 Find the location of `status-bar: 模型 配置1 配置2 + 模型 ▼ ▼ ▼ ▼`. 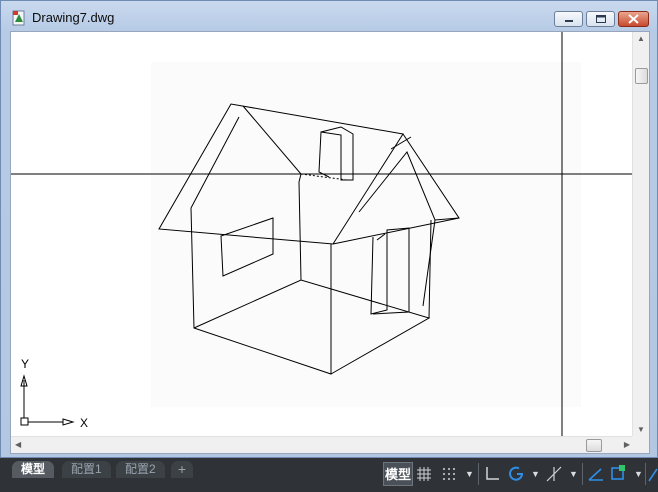

status-bar: 模型 配置1 配置2 + 模型 ▼ ▼ ▼ ▼ is located at coordinates (329, 475).